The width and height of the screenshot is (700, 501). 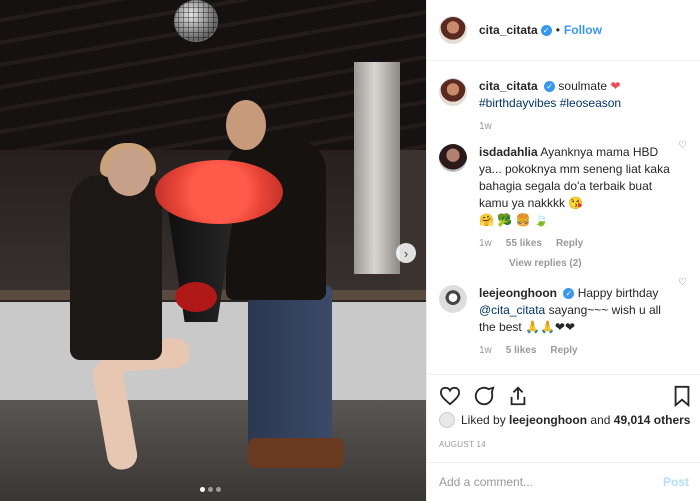 I want to click on caption-body: soulmate, so click(x=583, y=86).